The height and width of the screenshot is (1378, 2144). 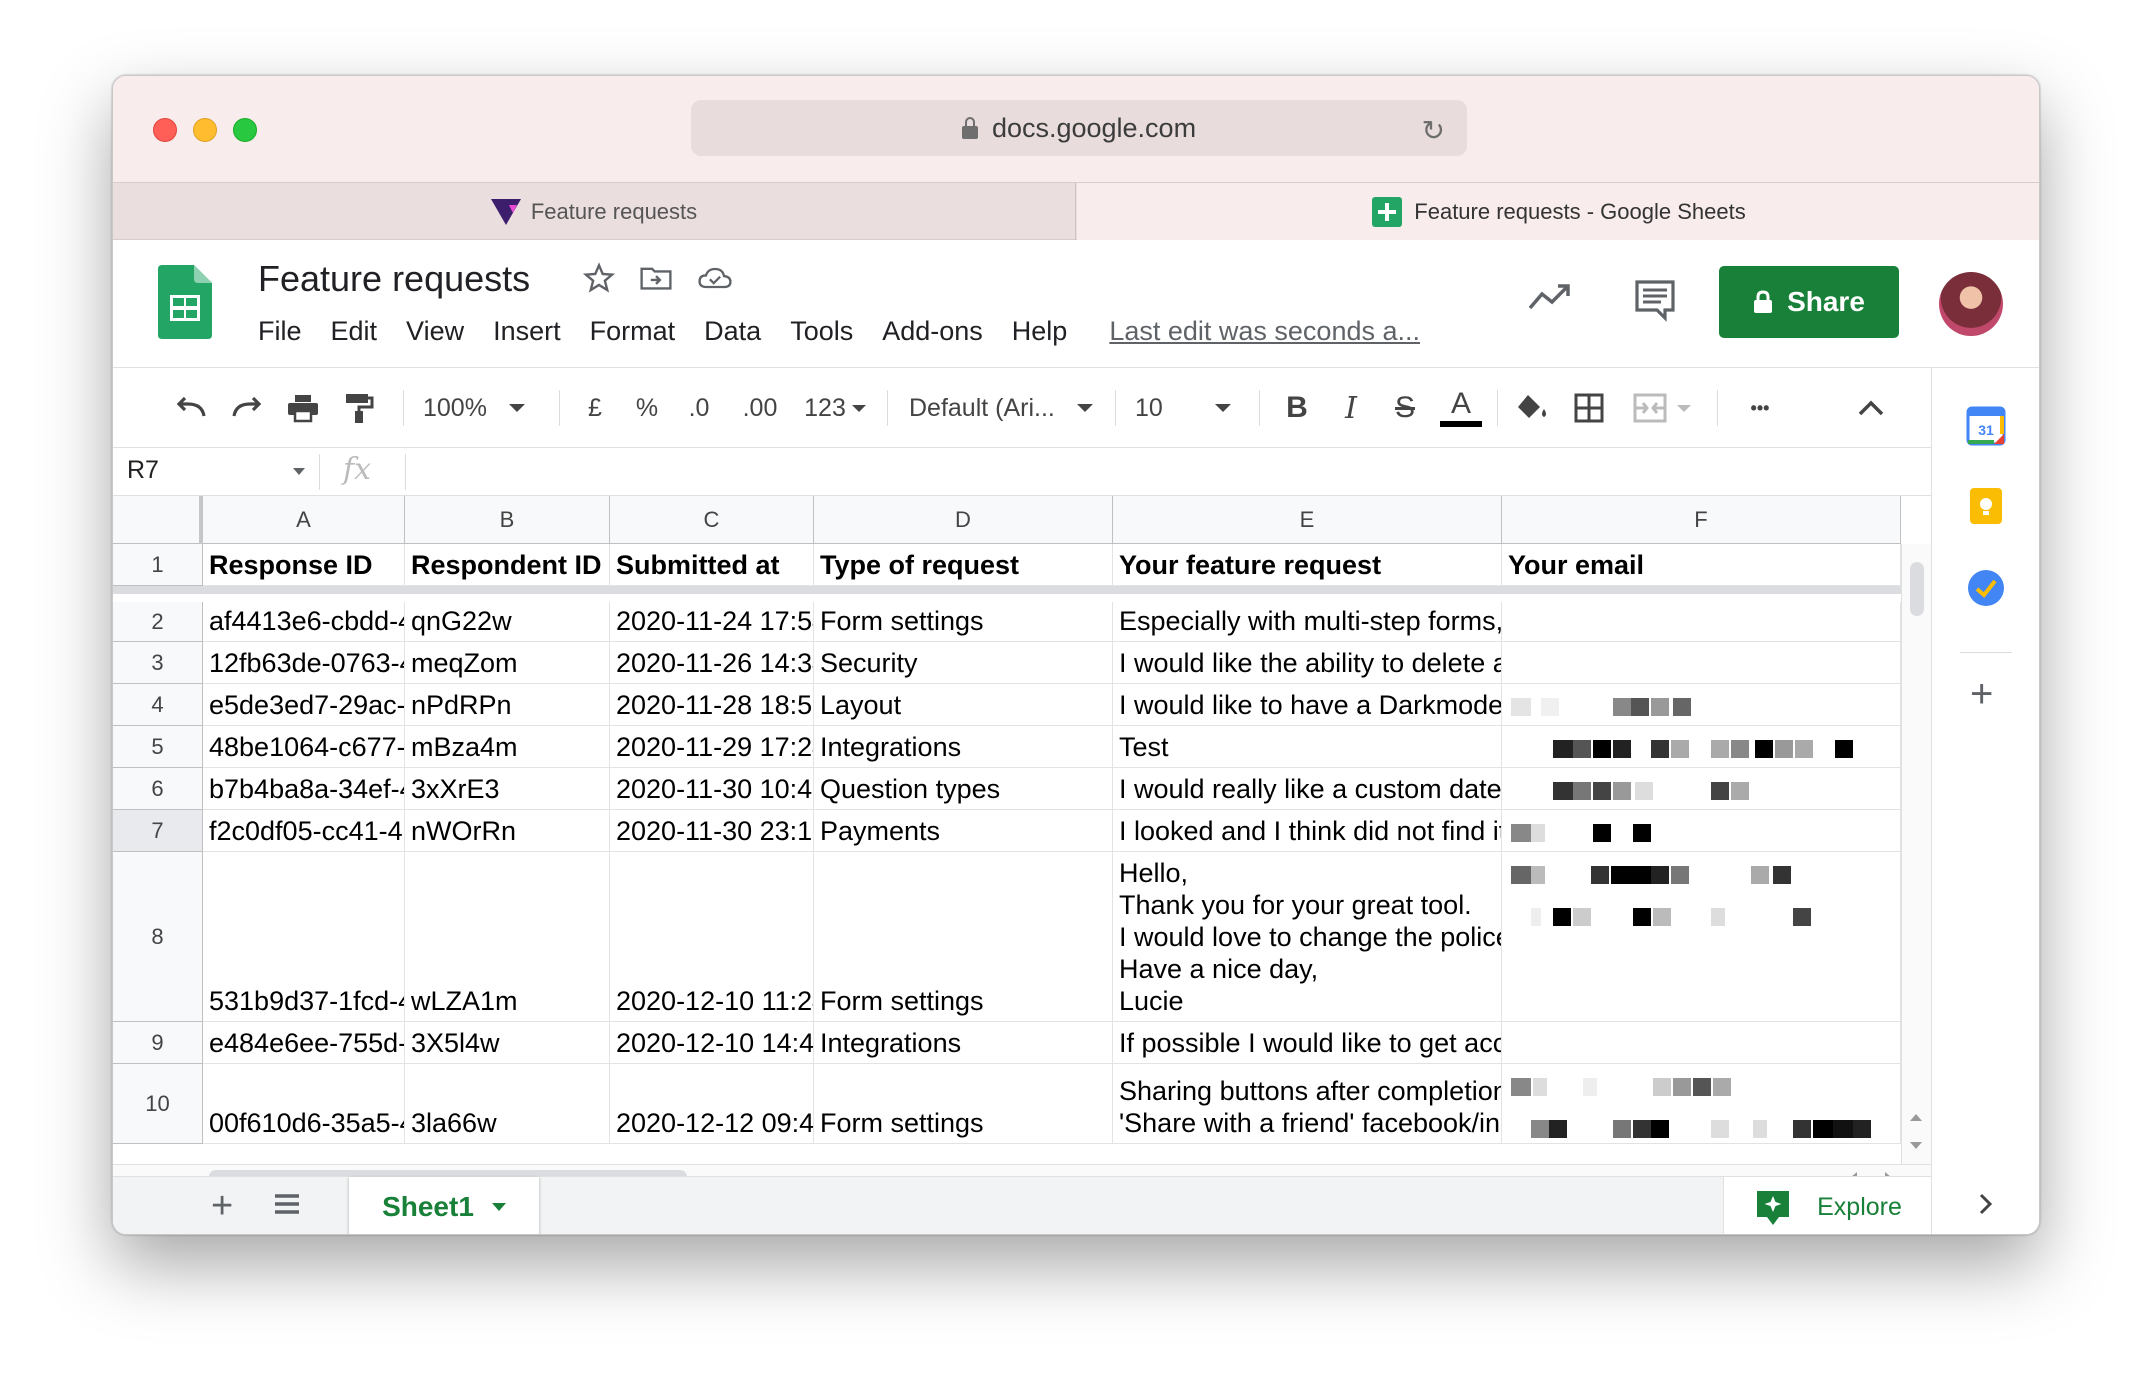 I want to click on comments-icon, so click(x=1655, y=300).